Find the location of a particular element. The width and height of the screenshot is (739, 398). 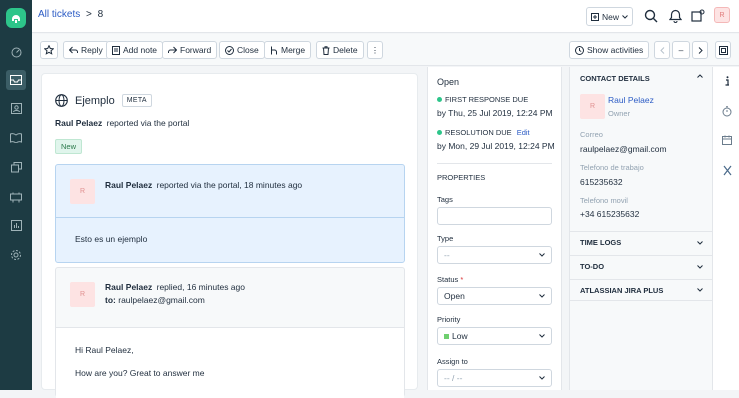

chevron-left-icon is located at coordinates (661, 50).